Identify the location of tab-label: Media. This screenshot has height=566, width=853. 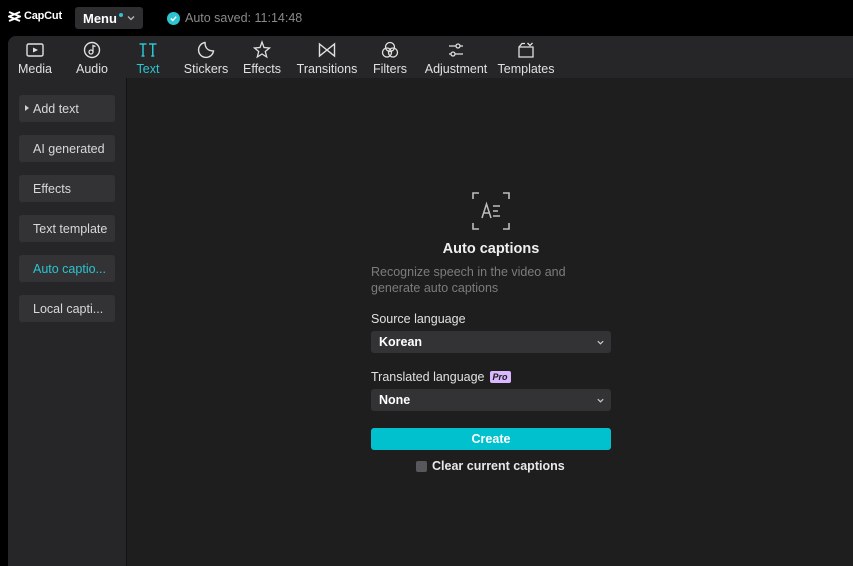
(35, 69).